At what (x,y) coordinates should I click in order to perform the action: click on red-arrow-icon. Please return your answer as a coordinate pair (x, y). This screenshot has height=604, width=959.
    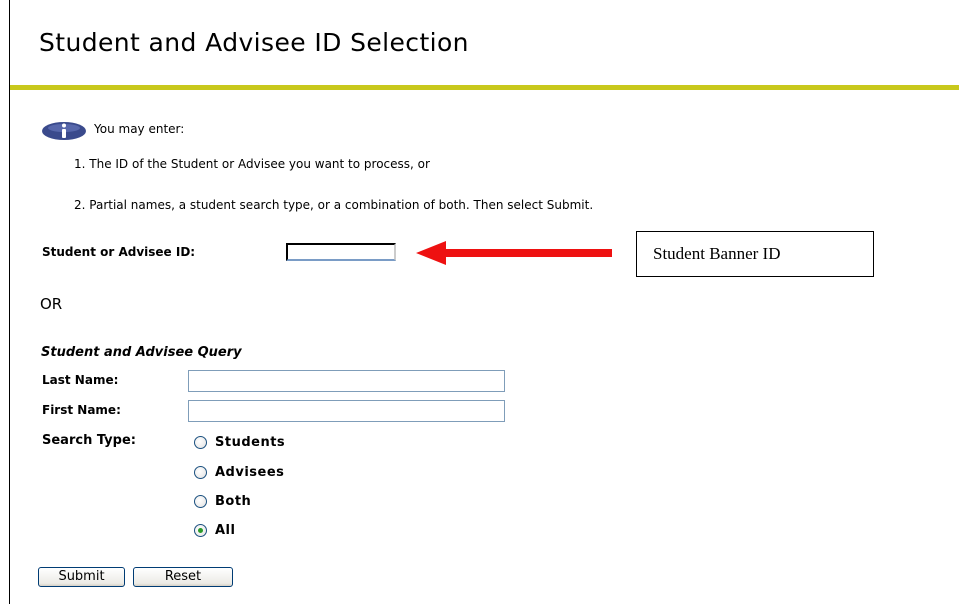
    Looking at the image, I should click on (514, 253).